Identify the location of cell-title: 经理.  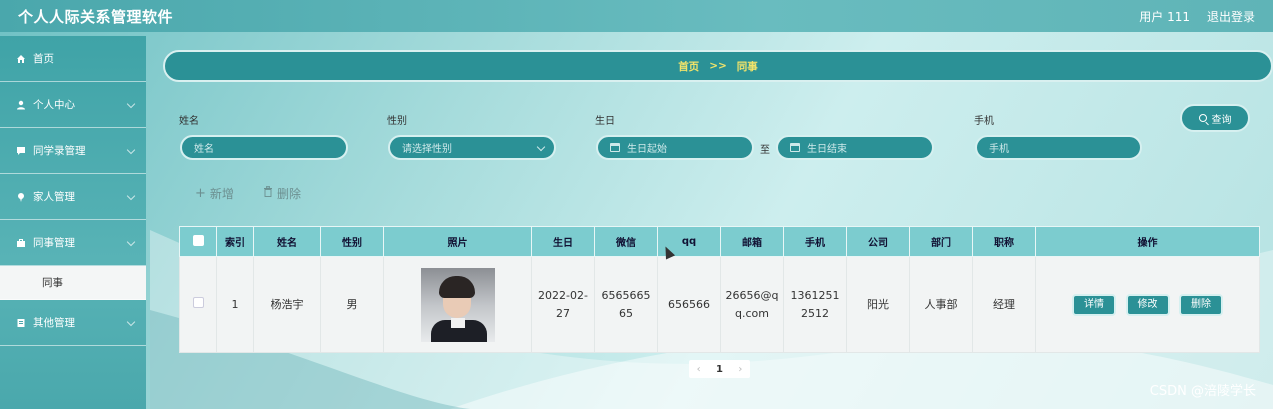
(1004, 304).